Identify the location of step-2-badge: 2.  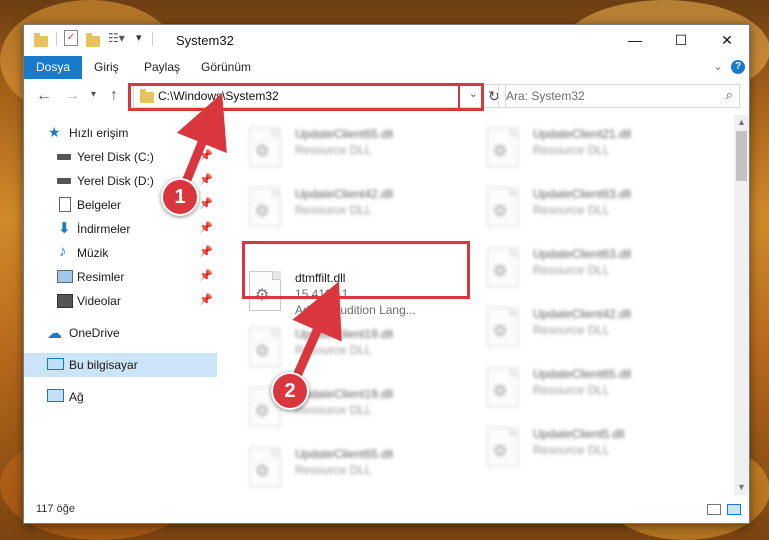
(290, 391).